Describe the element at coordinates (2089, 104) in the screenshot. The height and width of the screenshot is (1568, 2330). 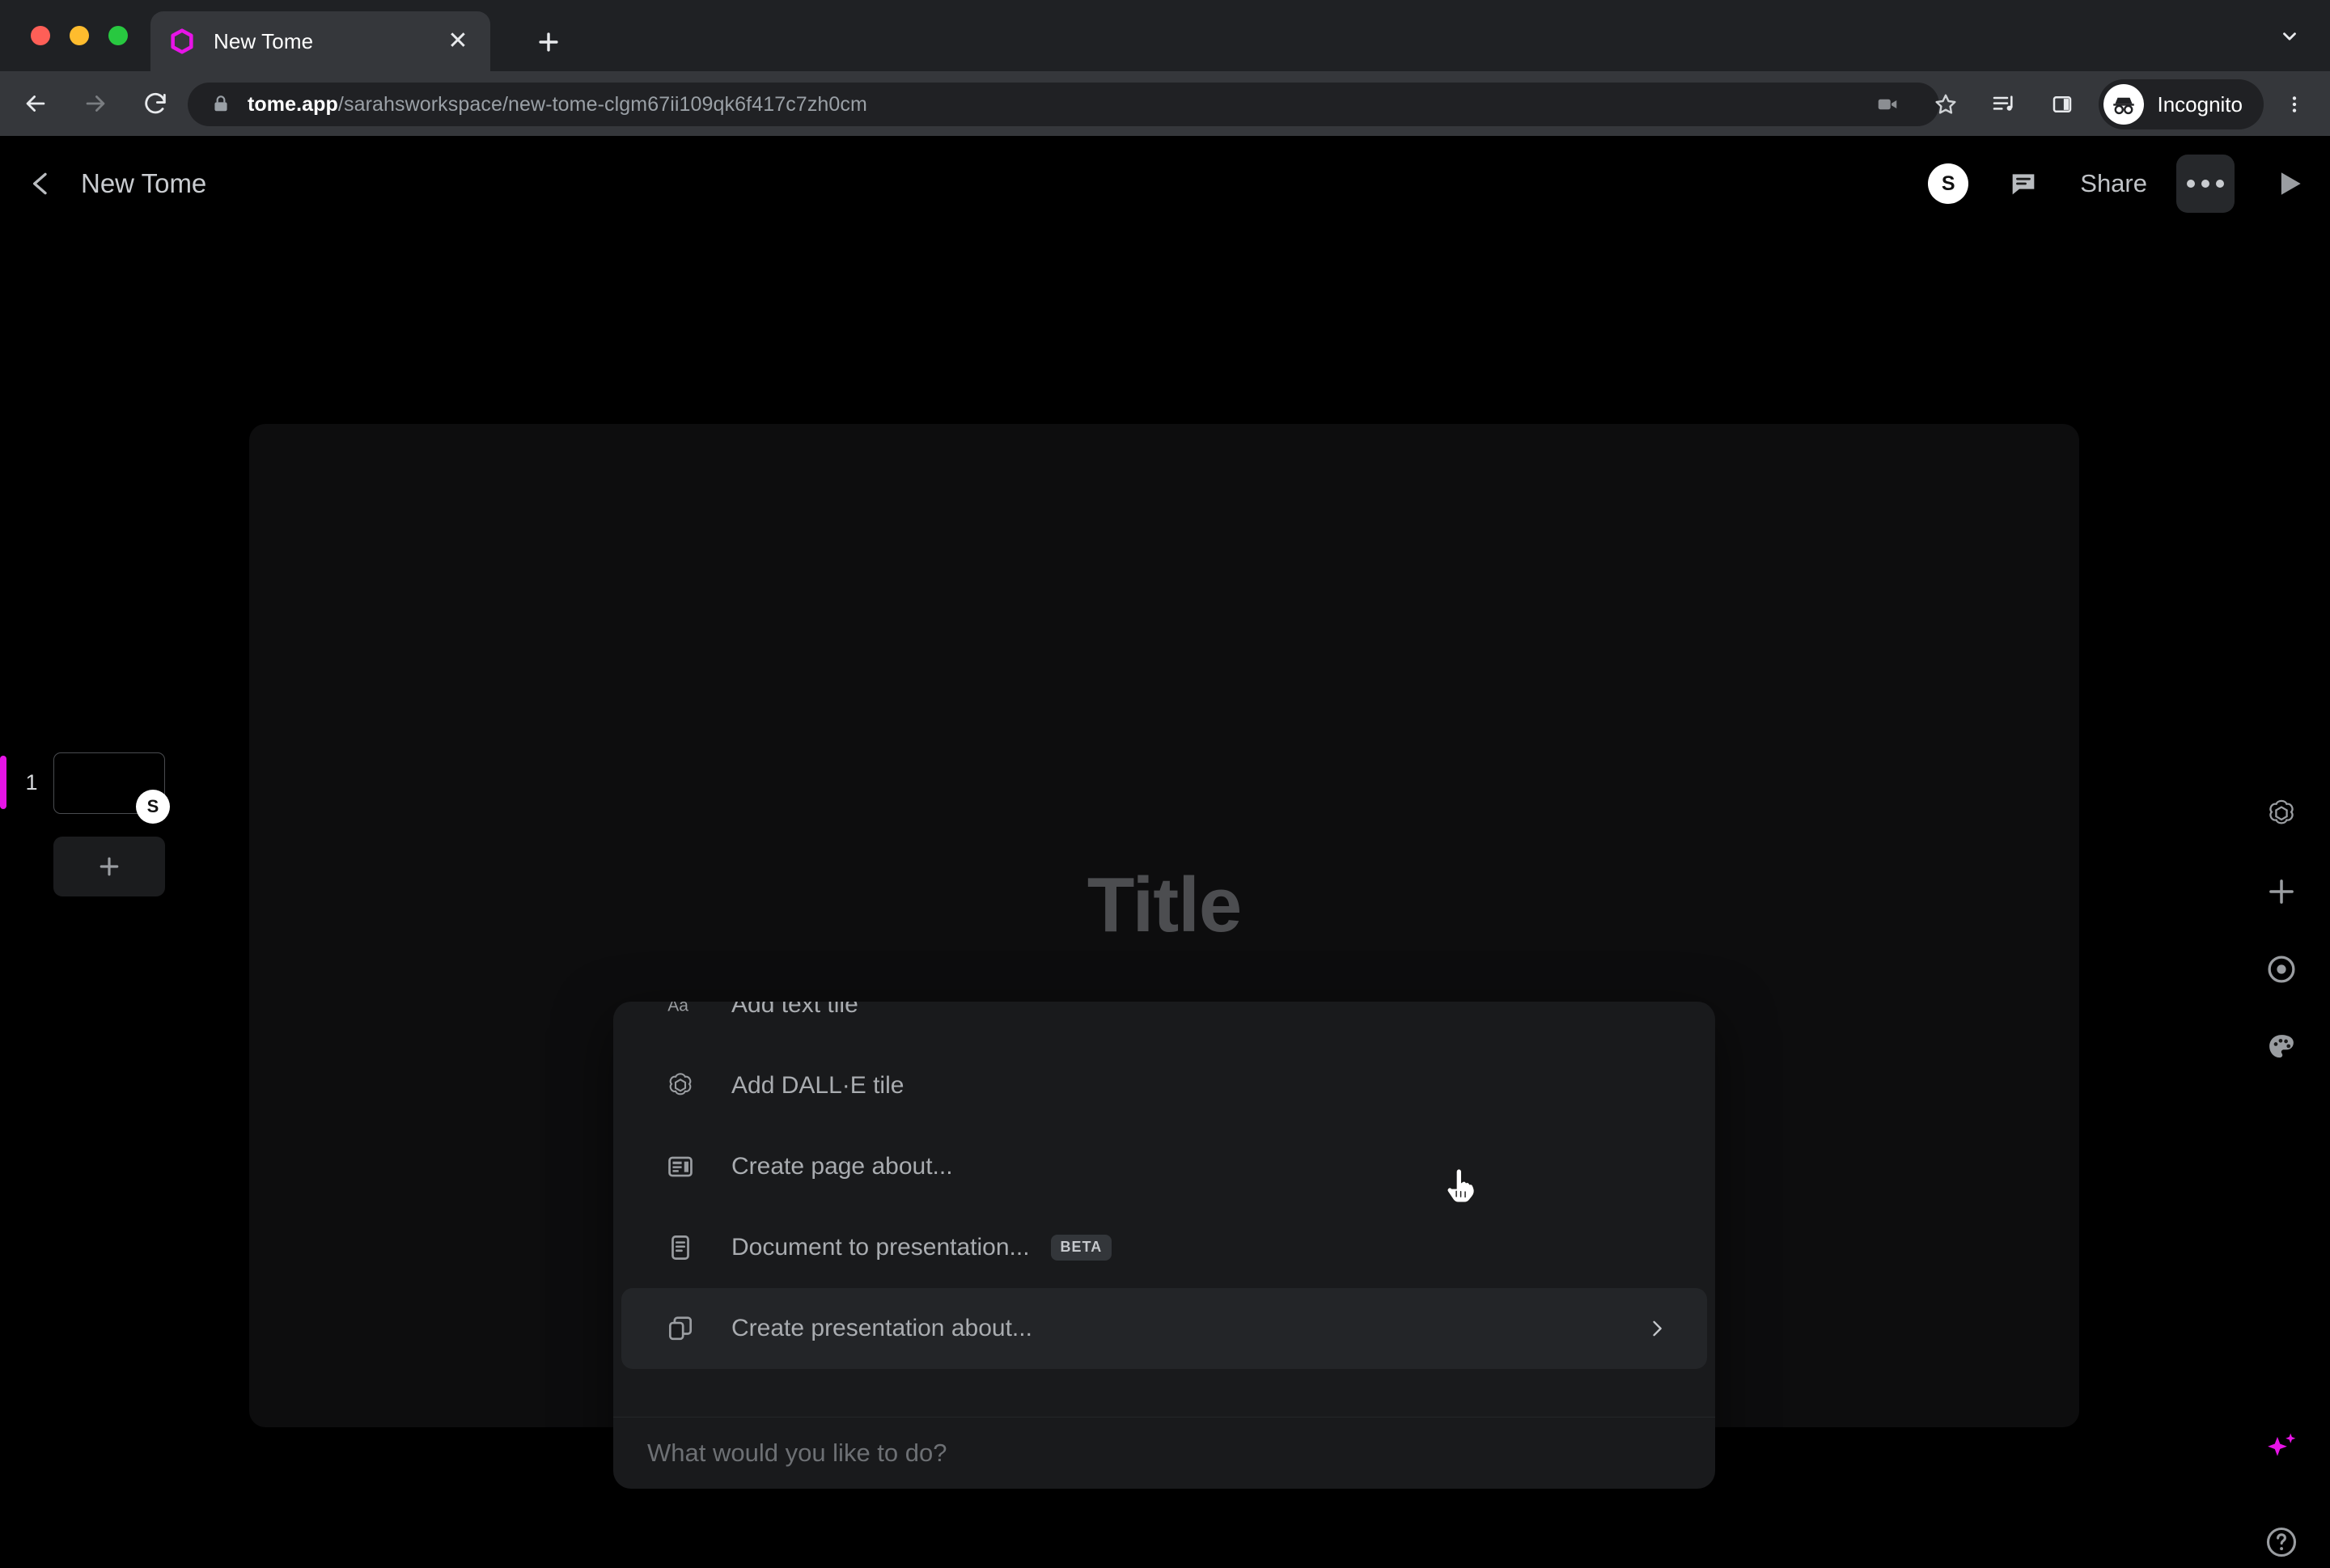
I see `toolbar-actions: Incognito` at that location.